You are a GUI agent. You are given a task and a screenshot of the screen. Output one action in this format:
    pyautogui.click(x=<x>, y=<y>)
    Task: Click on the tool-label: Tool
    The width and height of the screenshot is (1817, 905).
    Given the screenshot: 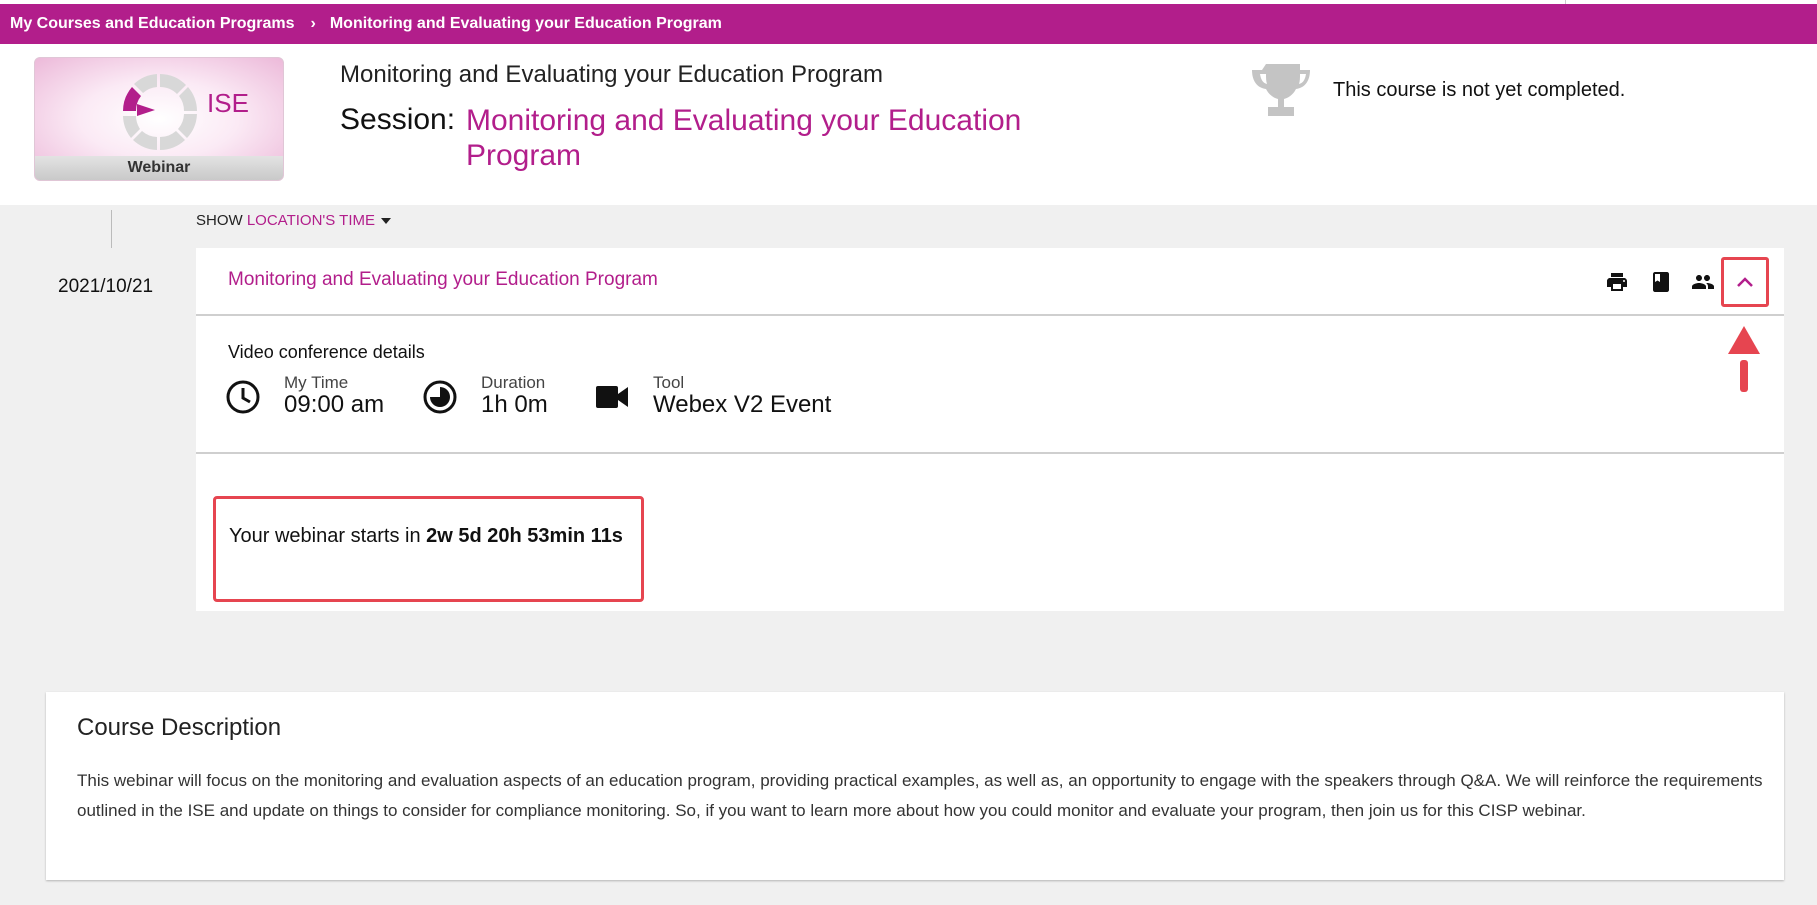 What is the action you would take?
    pyautogui.click(x=669, y=382)
    